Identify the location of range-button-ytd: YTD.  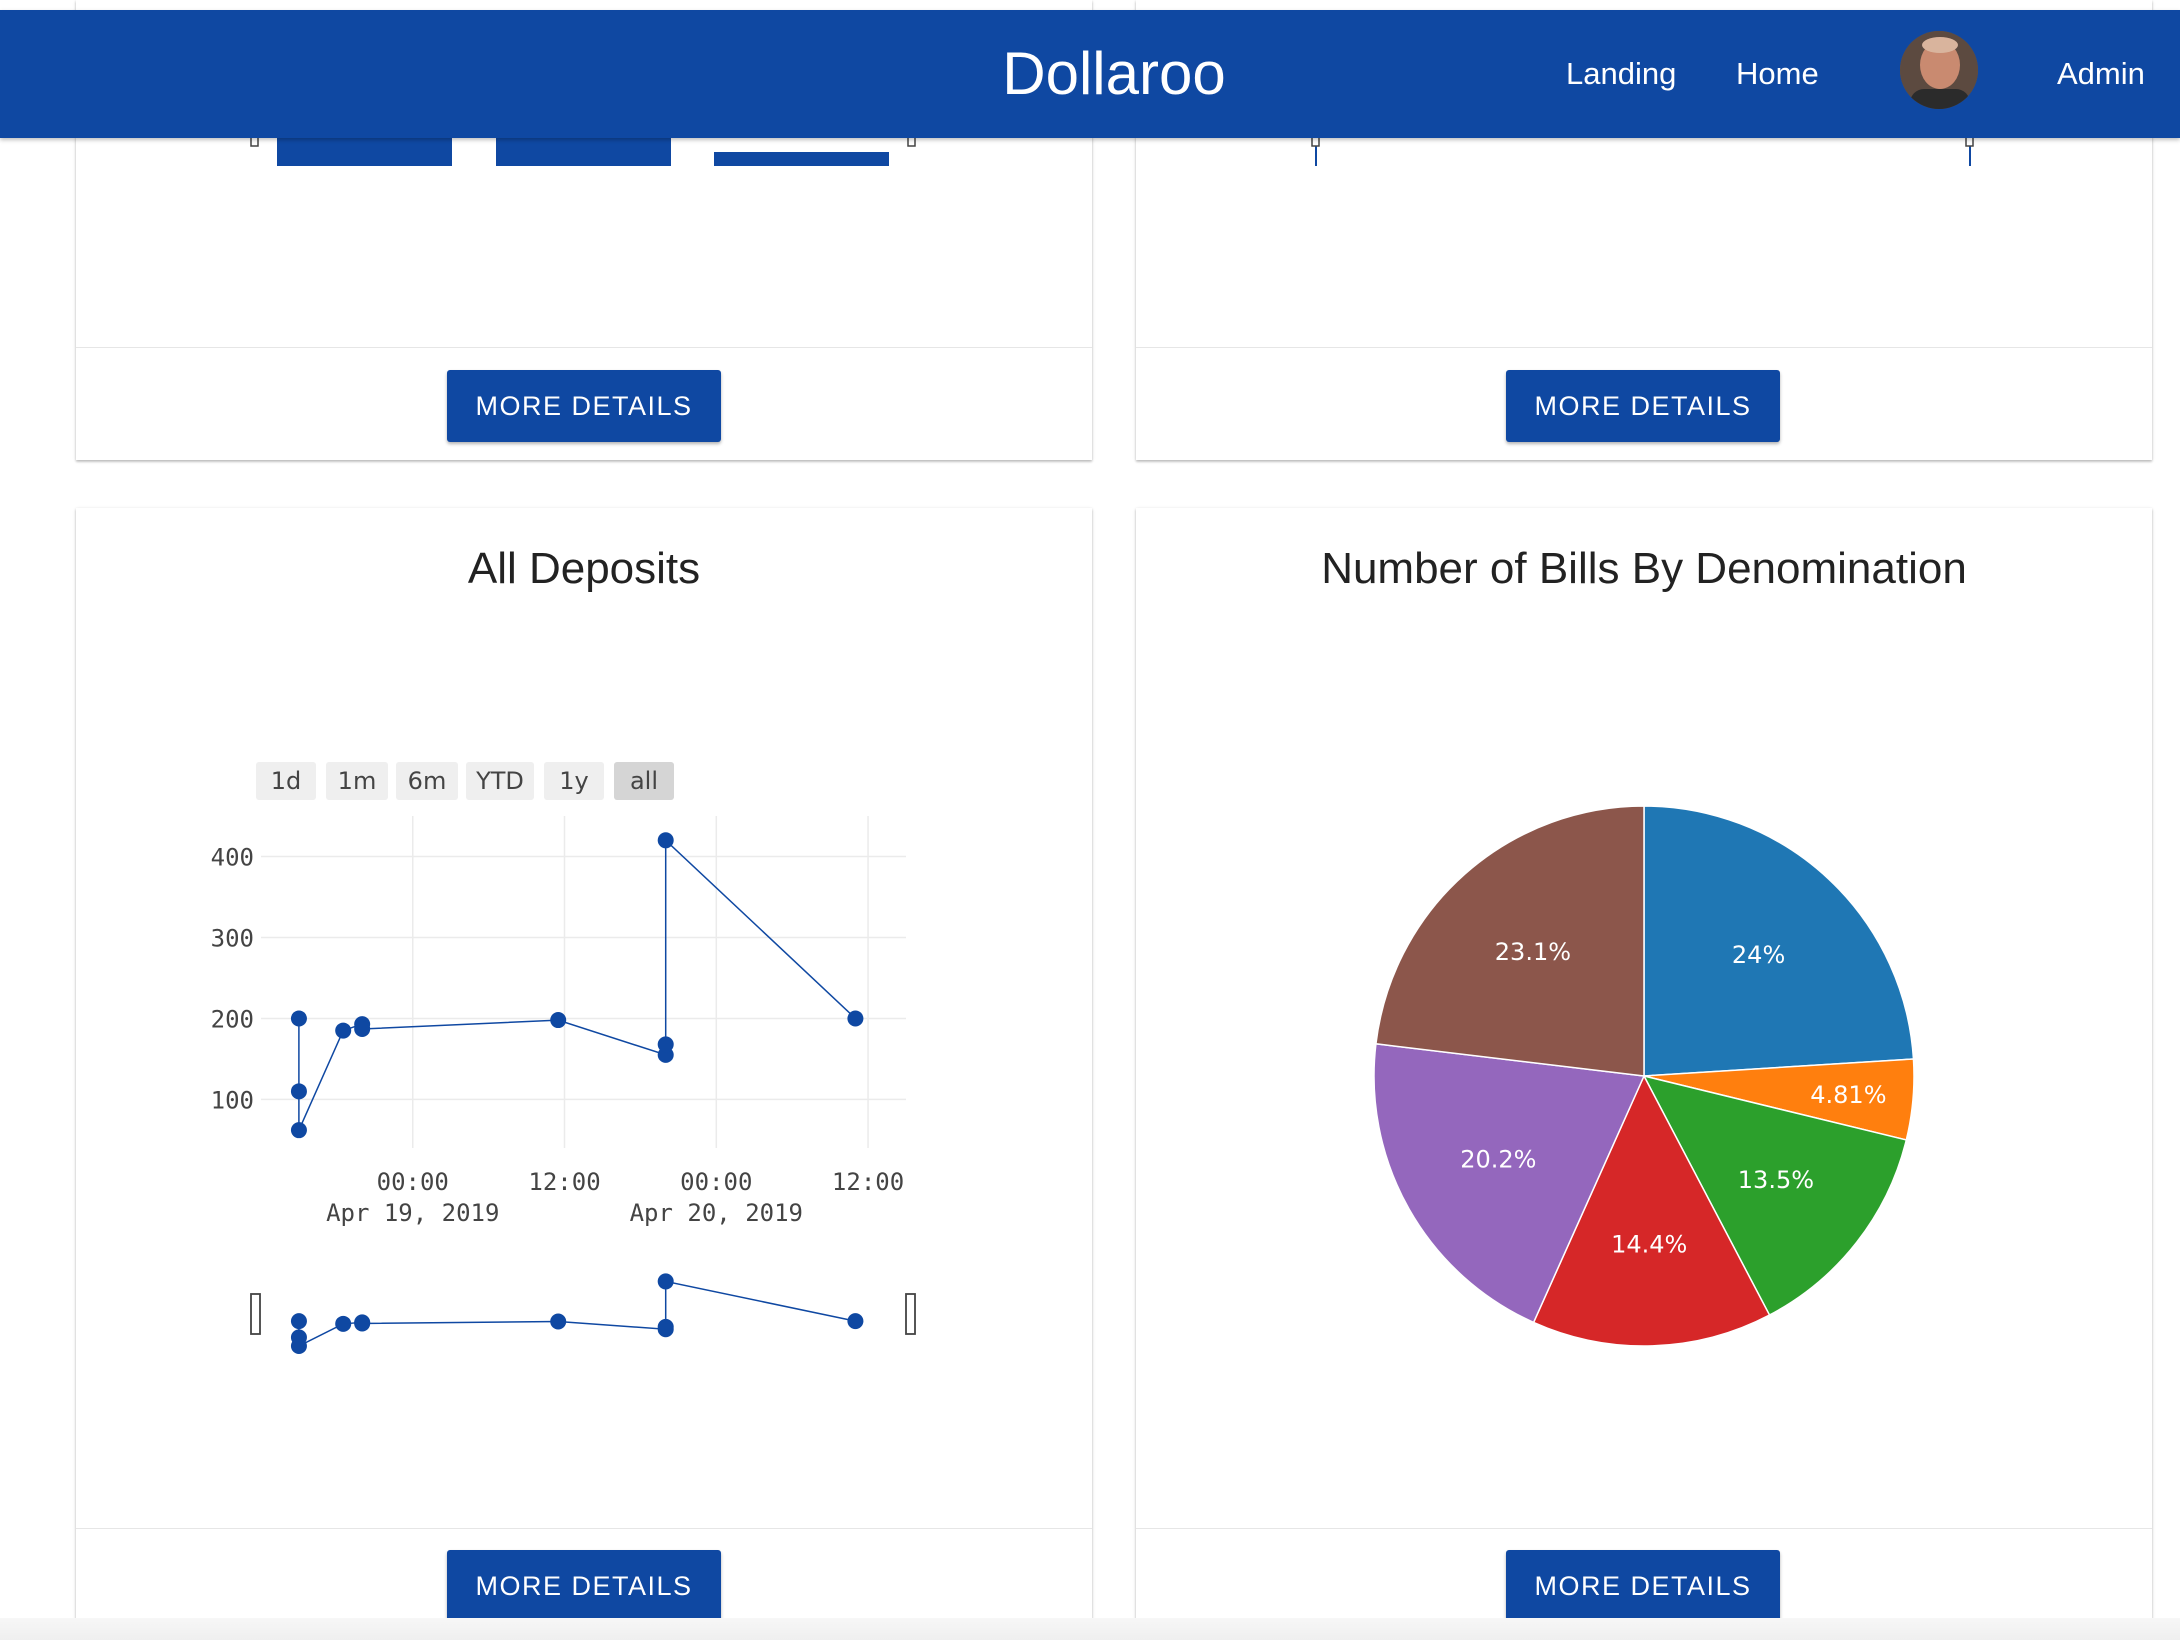
(500, 781).